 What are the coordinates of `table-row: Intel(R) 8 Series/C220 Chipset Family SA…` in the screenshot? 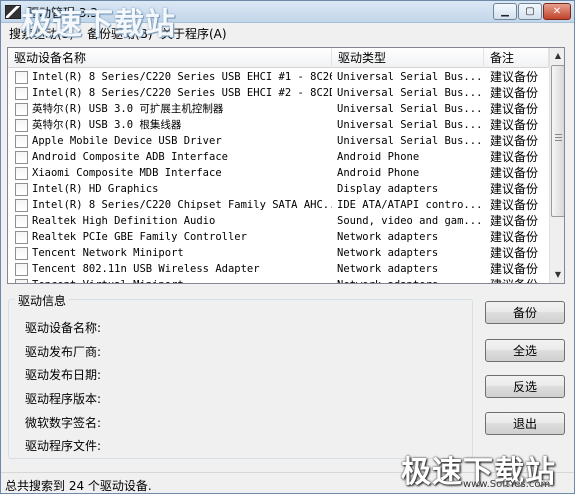 It's located at (278, 205).